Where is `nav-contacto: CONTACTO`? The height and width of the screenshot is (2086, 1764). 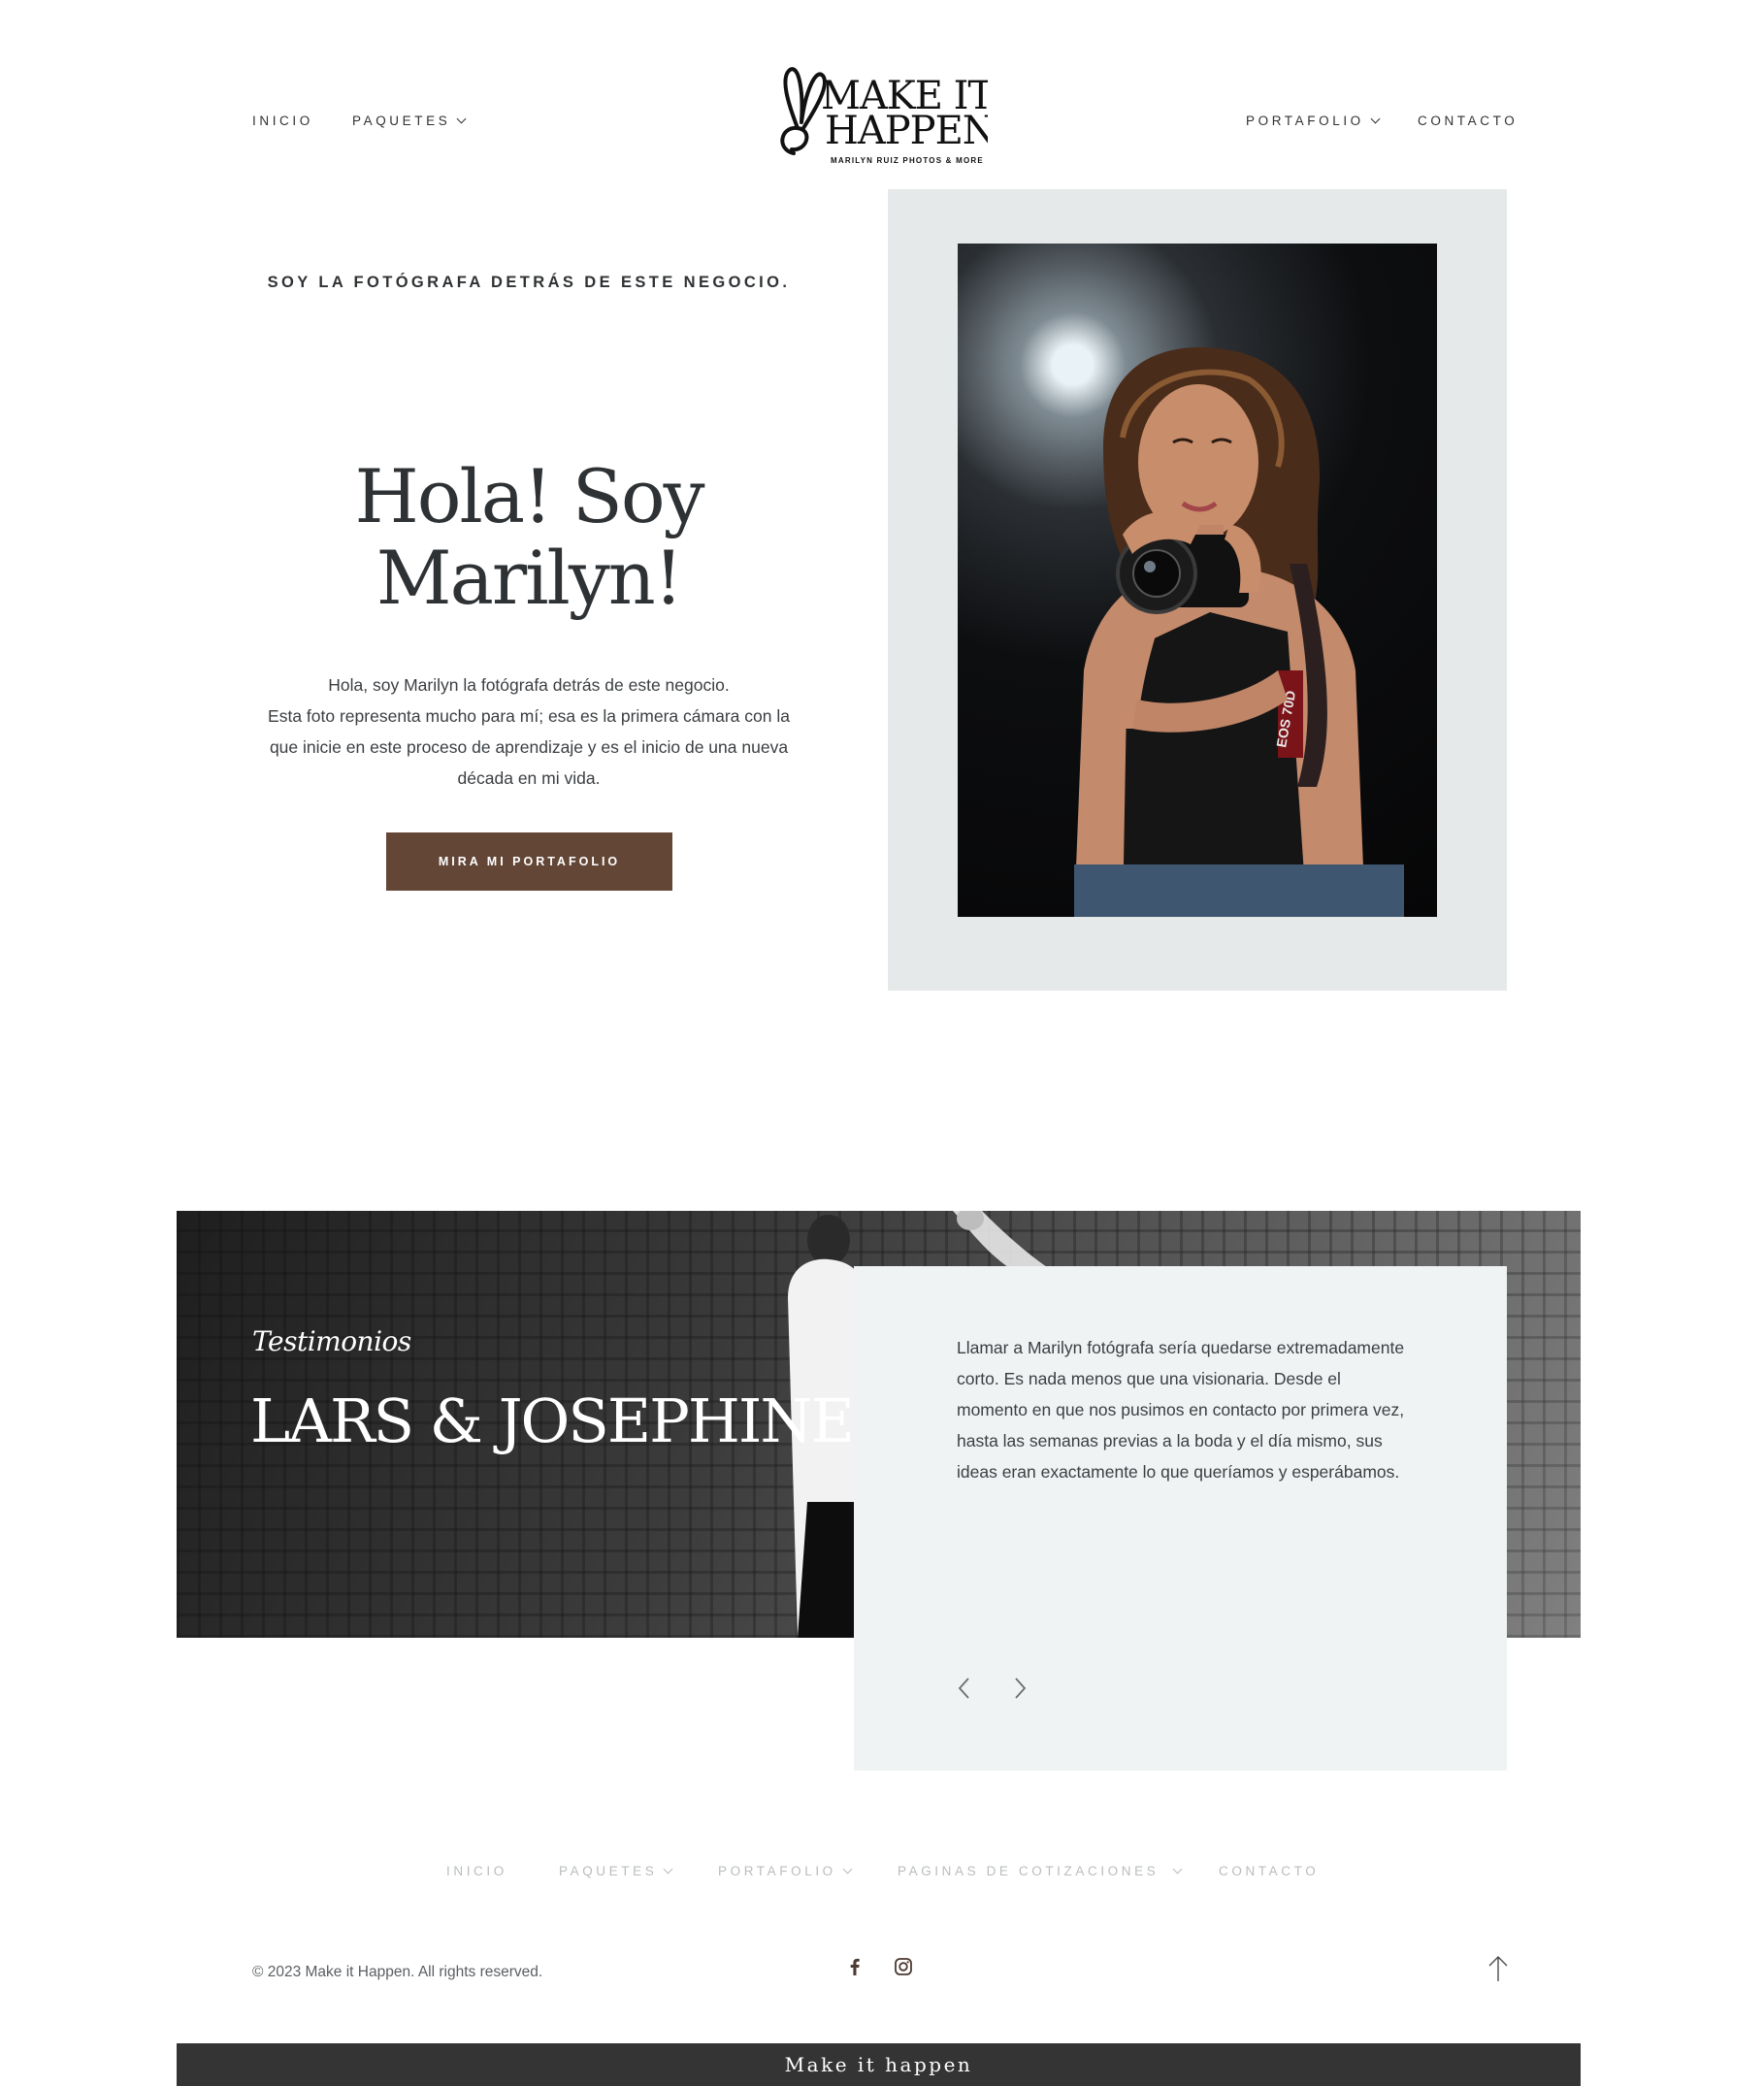 nav-contacto: CONTACTO is located at coordinates (1468, 121).